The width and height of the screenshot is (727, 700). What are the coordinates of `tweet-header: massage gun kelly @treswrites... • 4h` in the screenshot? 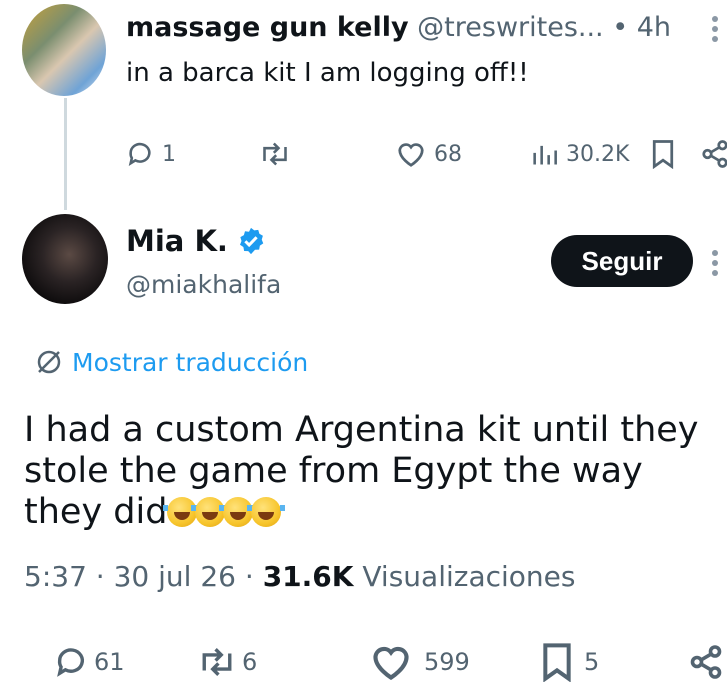 It's located at (398, 27).